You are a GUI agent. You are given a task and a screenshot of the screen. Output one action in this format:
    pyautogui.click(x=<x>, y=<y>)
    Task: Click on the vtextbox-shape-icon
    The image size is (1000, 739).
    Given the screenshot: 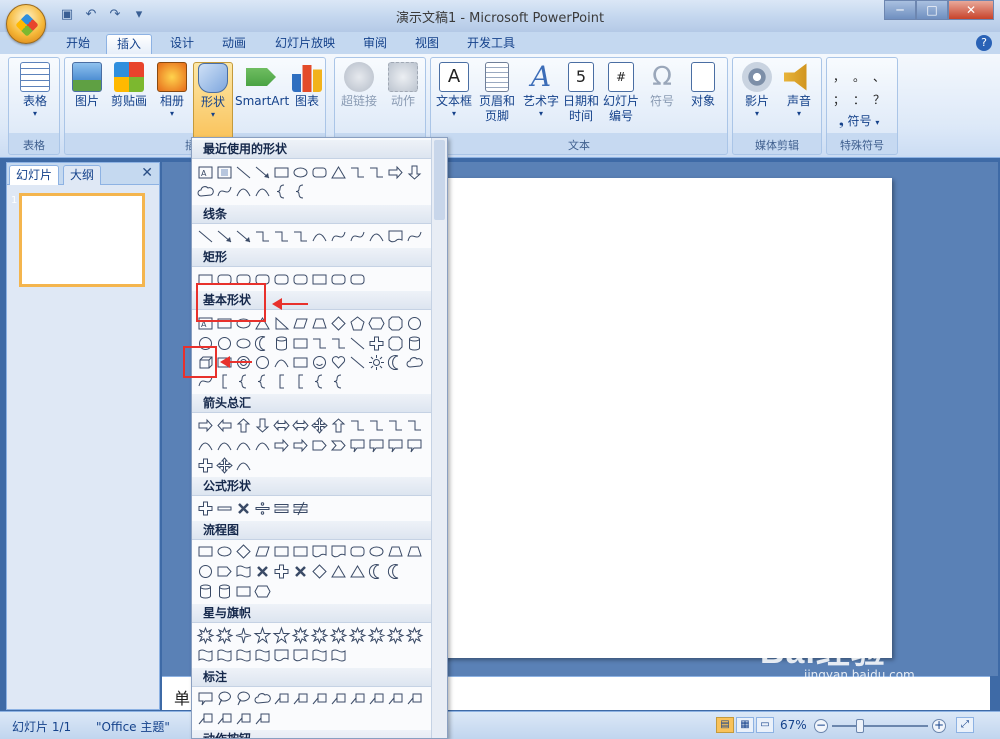 What is the action you would take?
    pyautogui.click(x=224, y=172)
    